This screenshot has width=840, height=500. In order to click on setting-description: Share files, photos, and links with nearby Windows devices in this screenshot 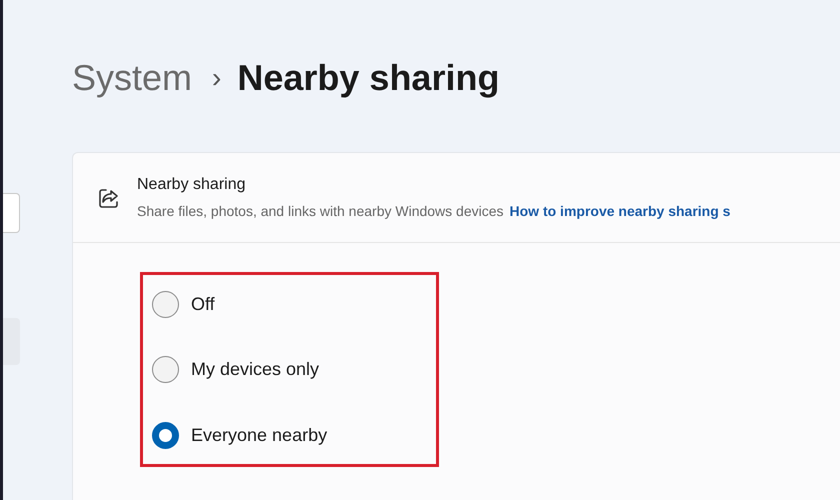, I will do `click(320, 211)`.